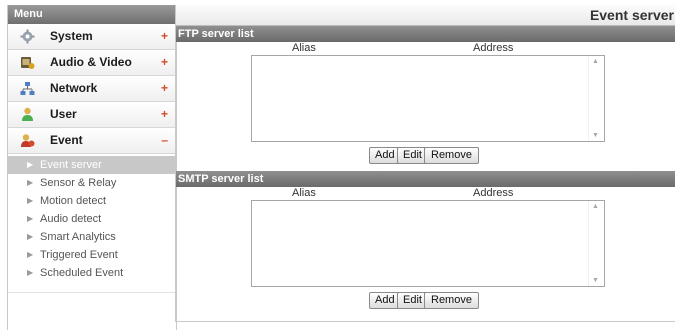  I want to click on menu-item-network: Network +, so click(92, 89).